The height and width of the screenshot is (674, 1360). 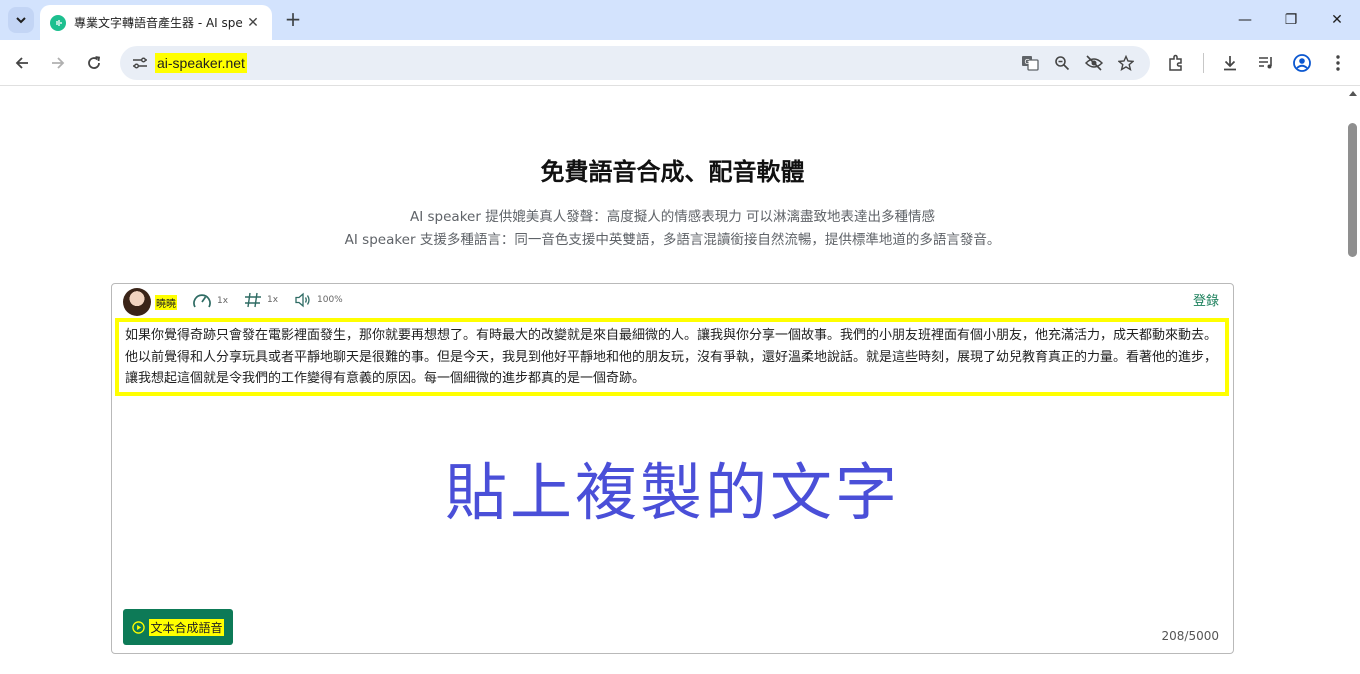 I want to click on hash-icon, so click(x=253, y=300).